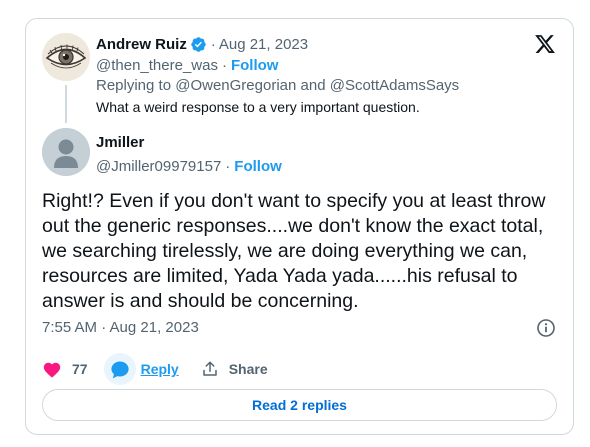 The width and height of the screenshot is (590, 447). I want to click on parent-tweet-header: Andrew Ruiz · Aug 21, 2023, so click(202, 44).